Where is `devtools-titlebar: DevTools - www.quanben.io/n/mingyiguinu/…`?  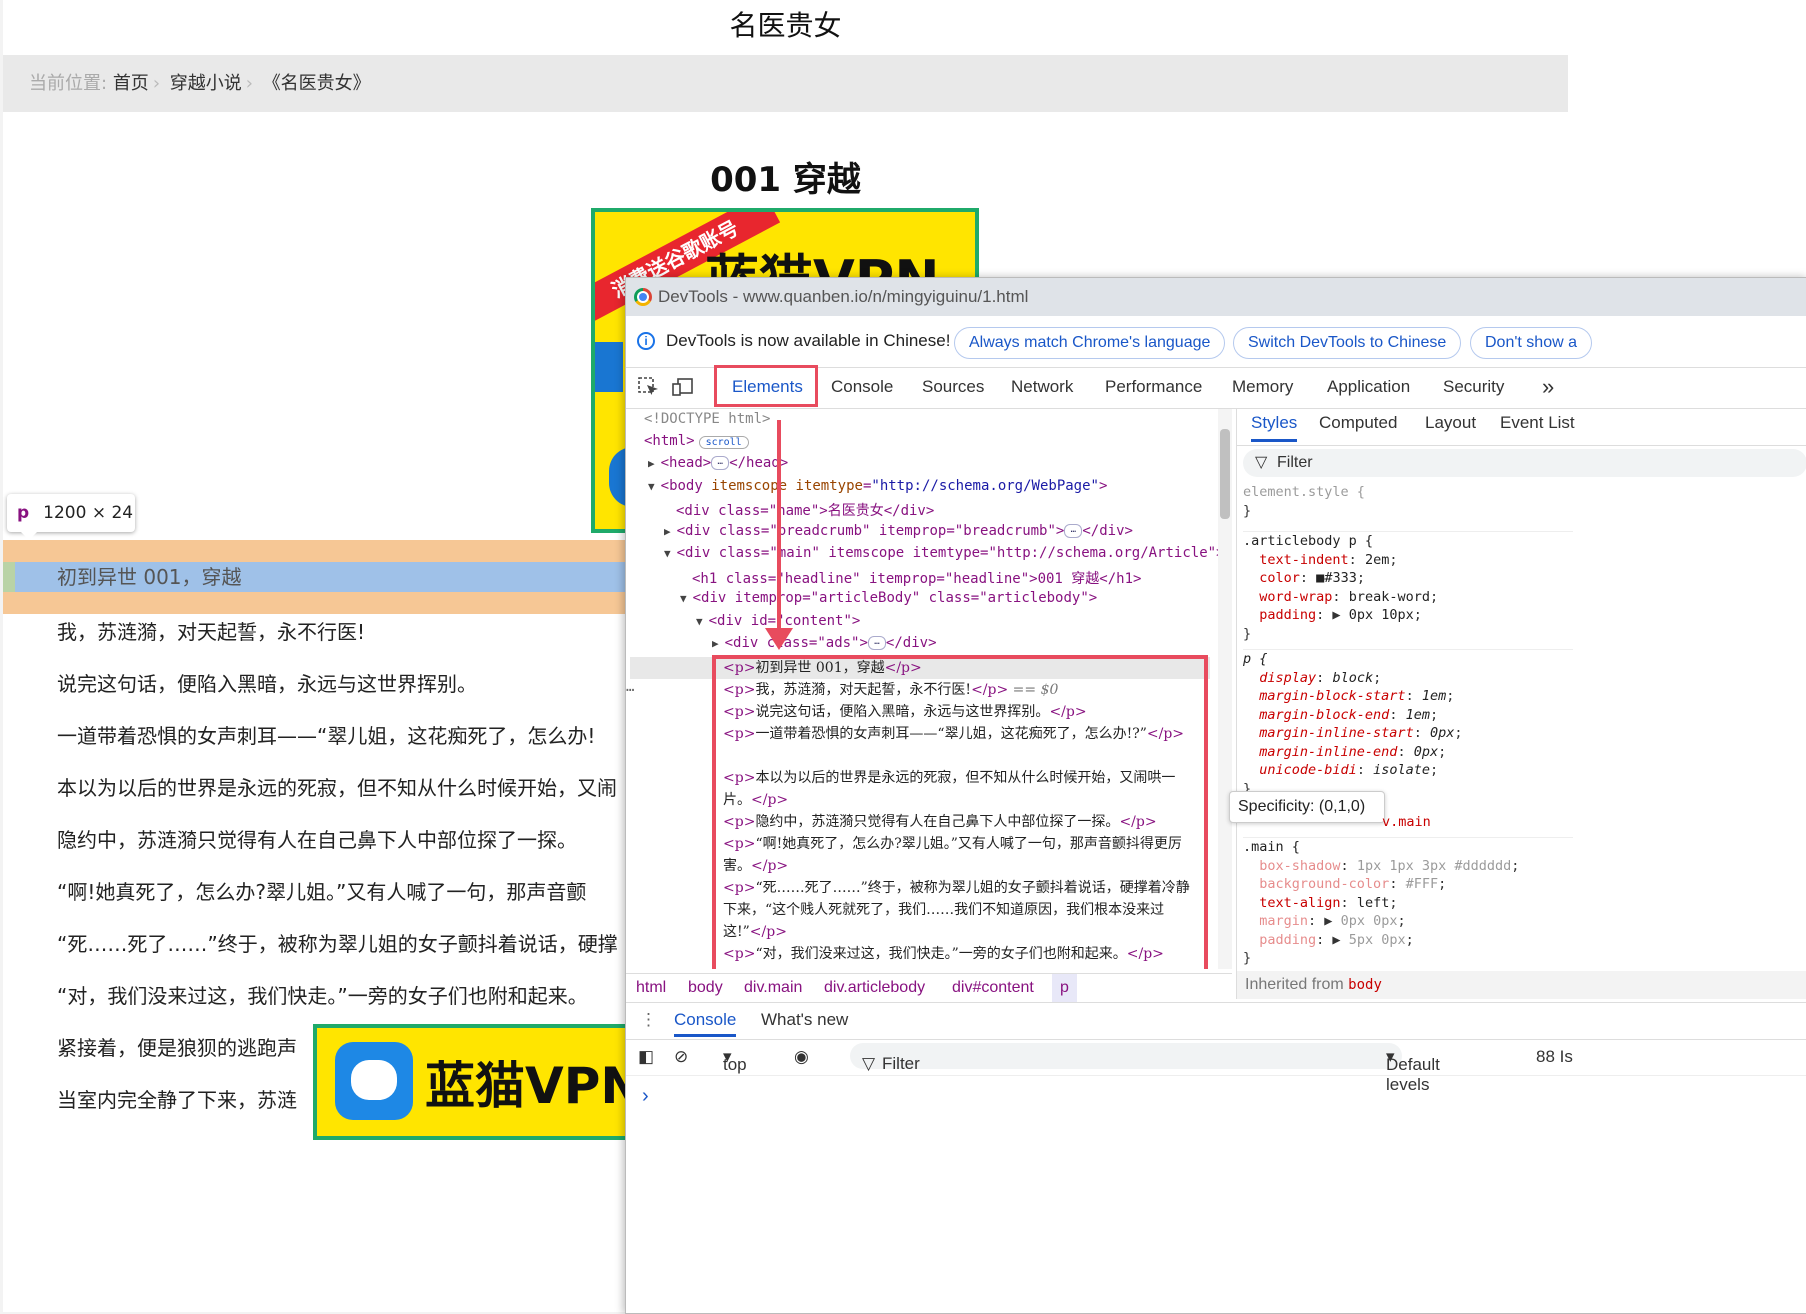
devtools-titlebar: DevTools - www.quanben.io/n/mingyiguinu/… is located at coordinates (1216, 297).